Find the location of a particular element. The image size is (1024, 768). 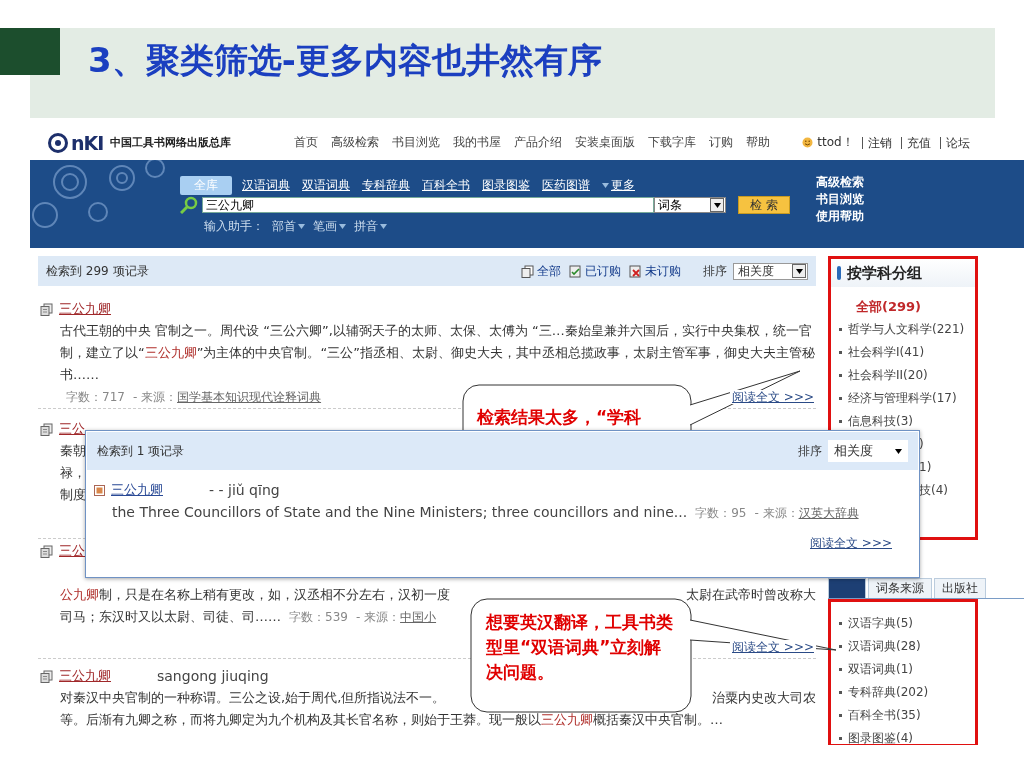

document-check-icon is located at coordinates (575, 271).